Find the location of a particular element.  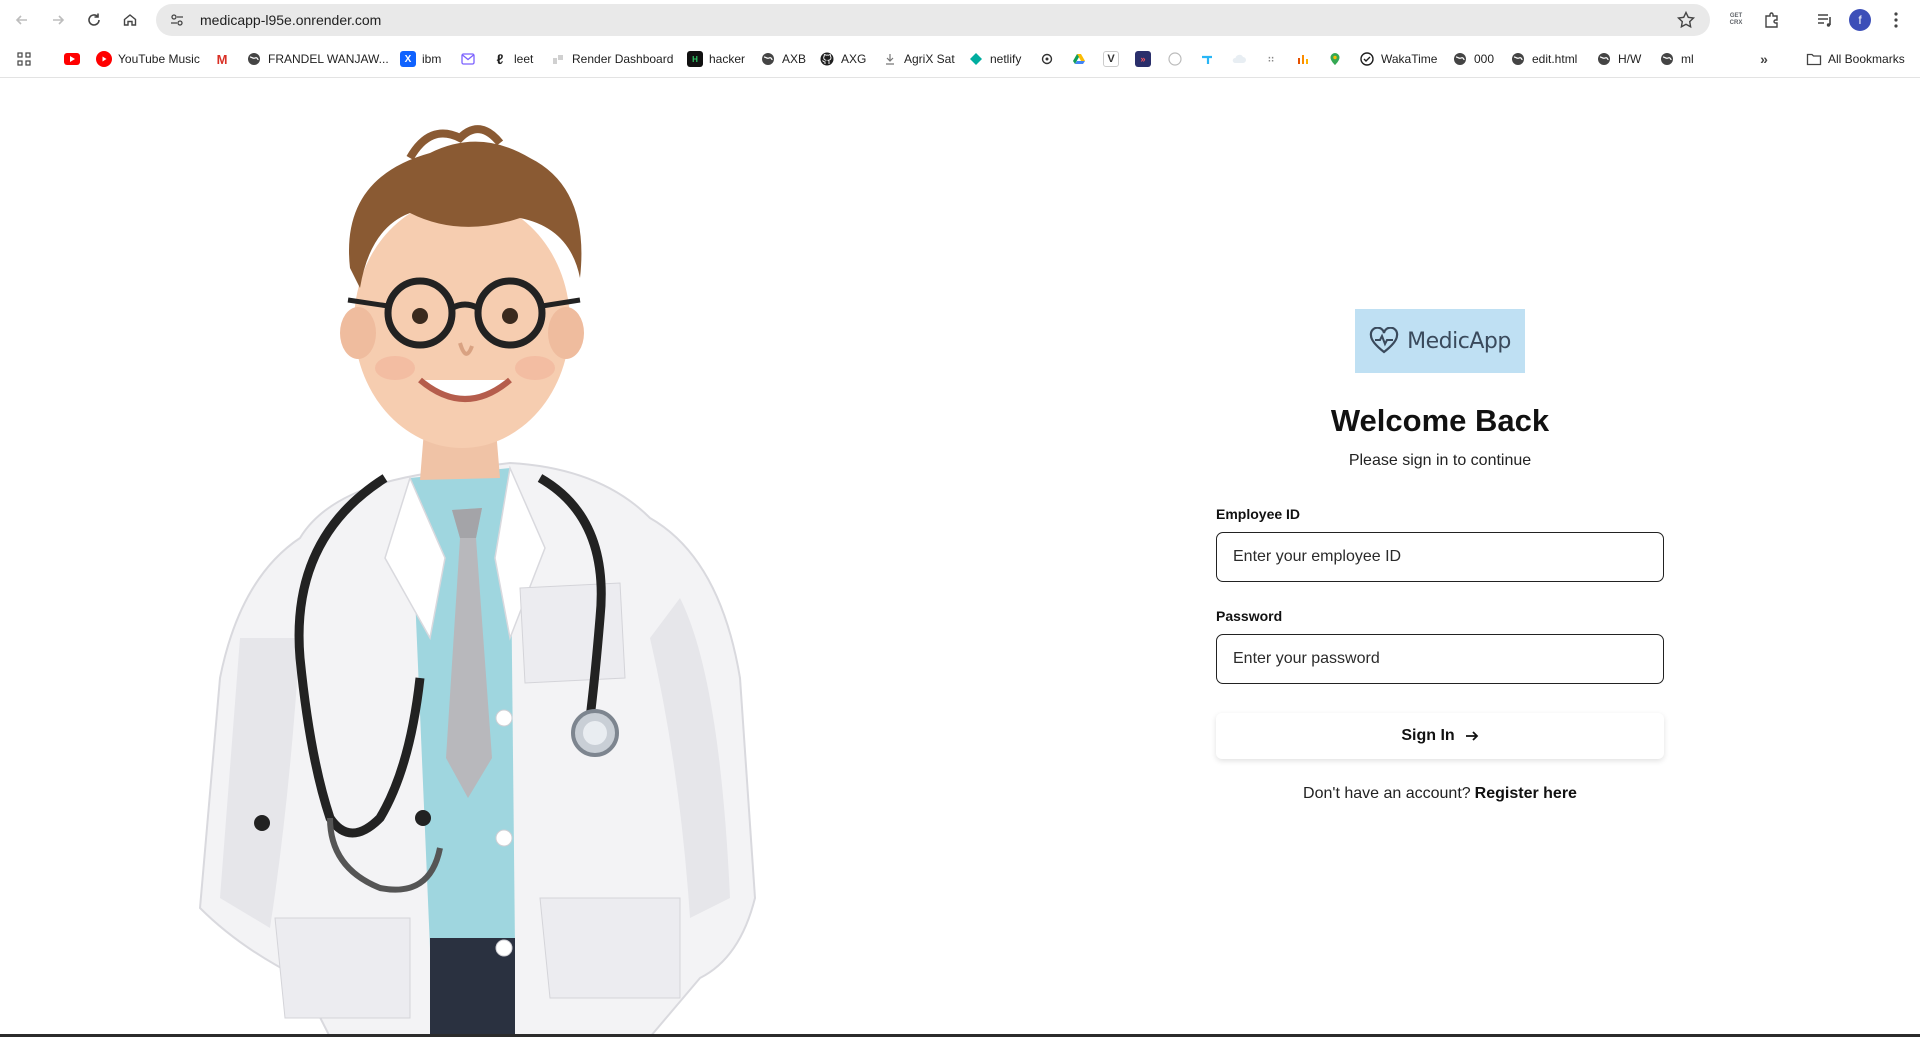

bookmark-icon-8: ∷ is located at coordinates (1271, 59).